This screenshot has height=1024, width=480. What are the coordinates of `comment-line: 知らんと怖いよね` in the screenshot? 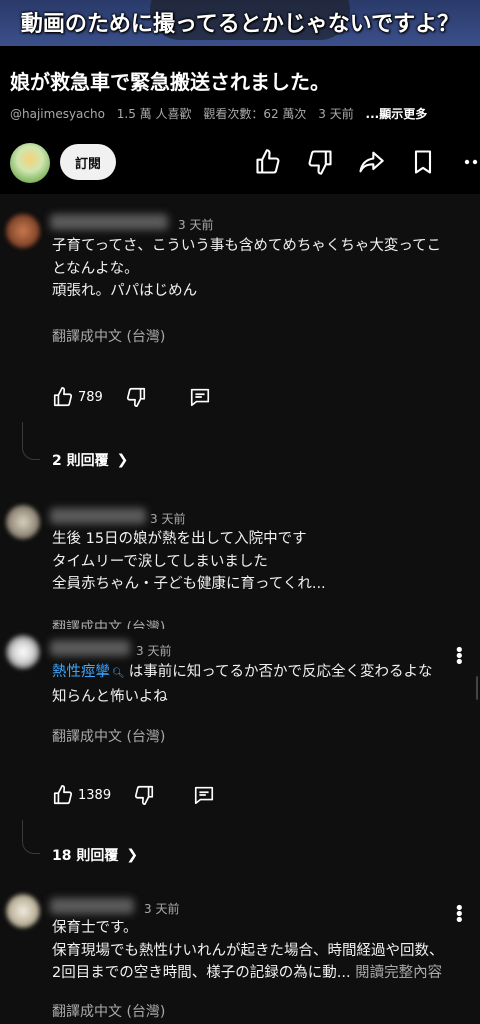 It's located at (110, 696).